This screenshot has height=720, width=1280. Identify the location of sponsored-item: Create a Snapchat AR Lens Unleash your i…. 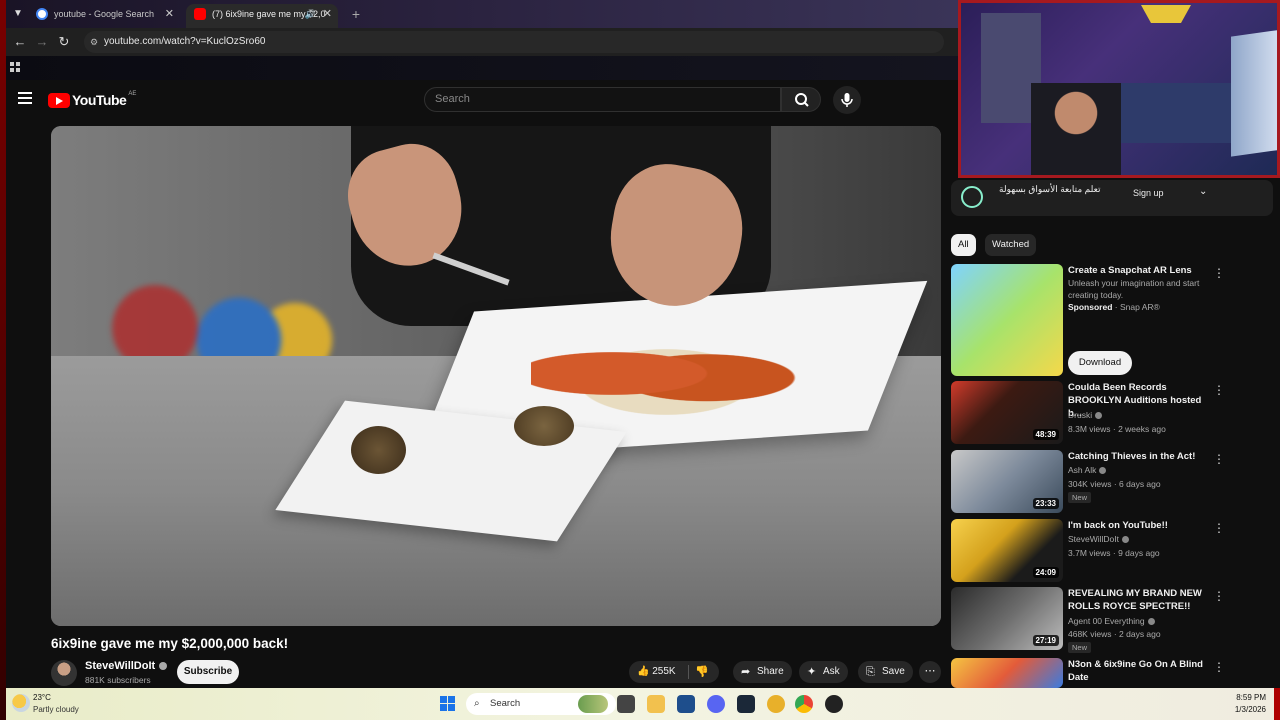
(1111, 322).